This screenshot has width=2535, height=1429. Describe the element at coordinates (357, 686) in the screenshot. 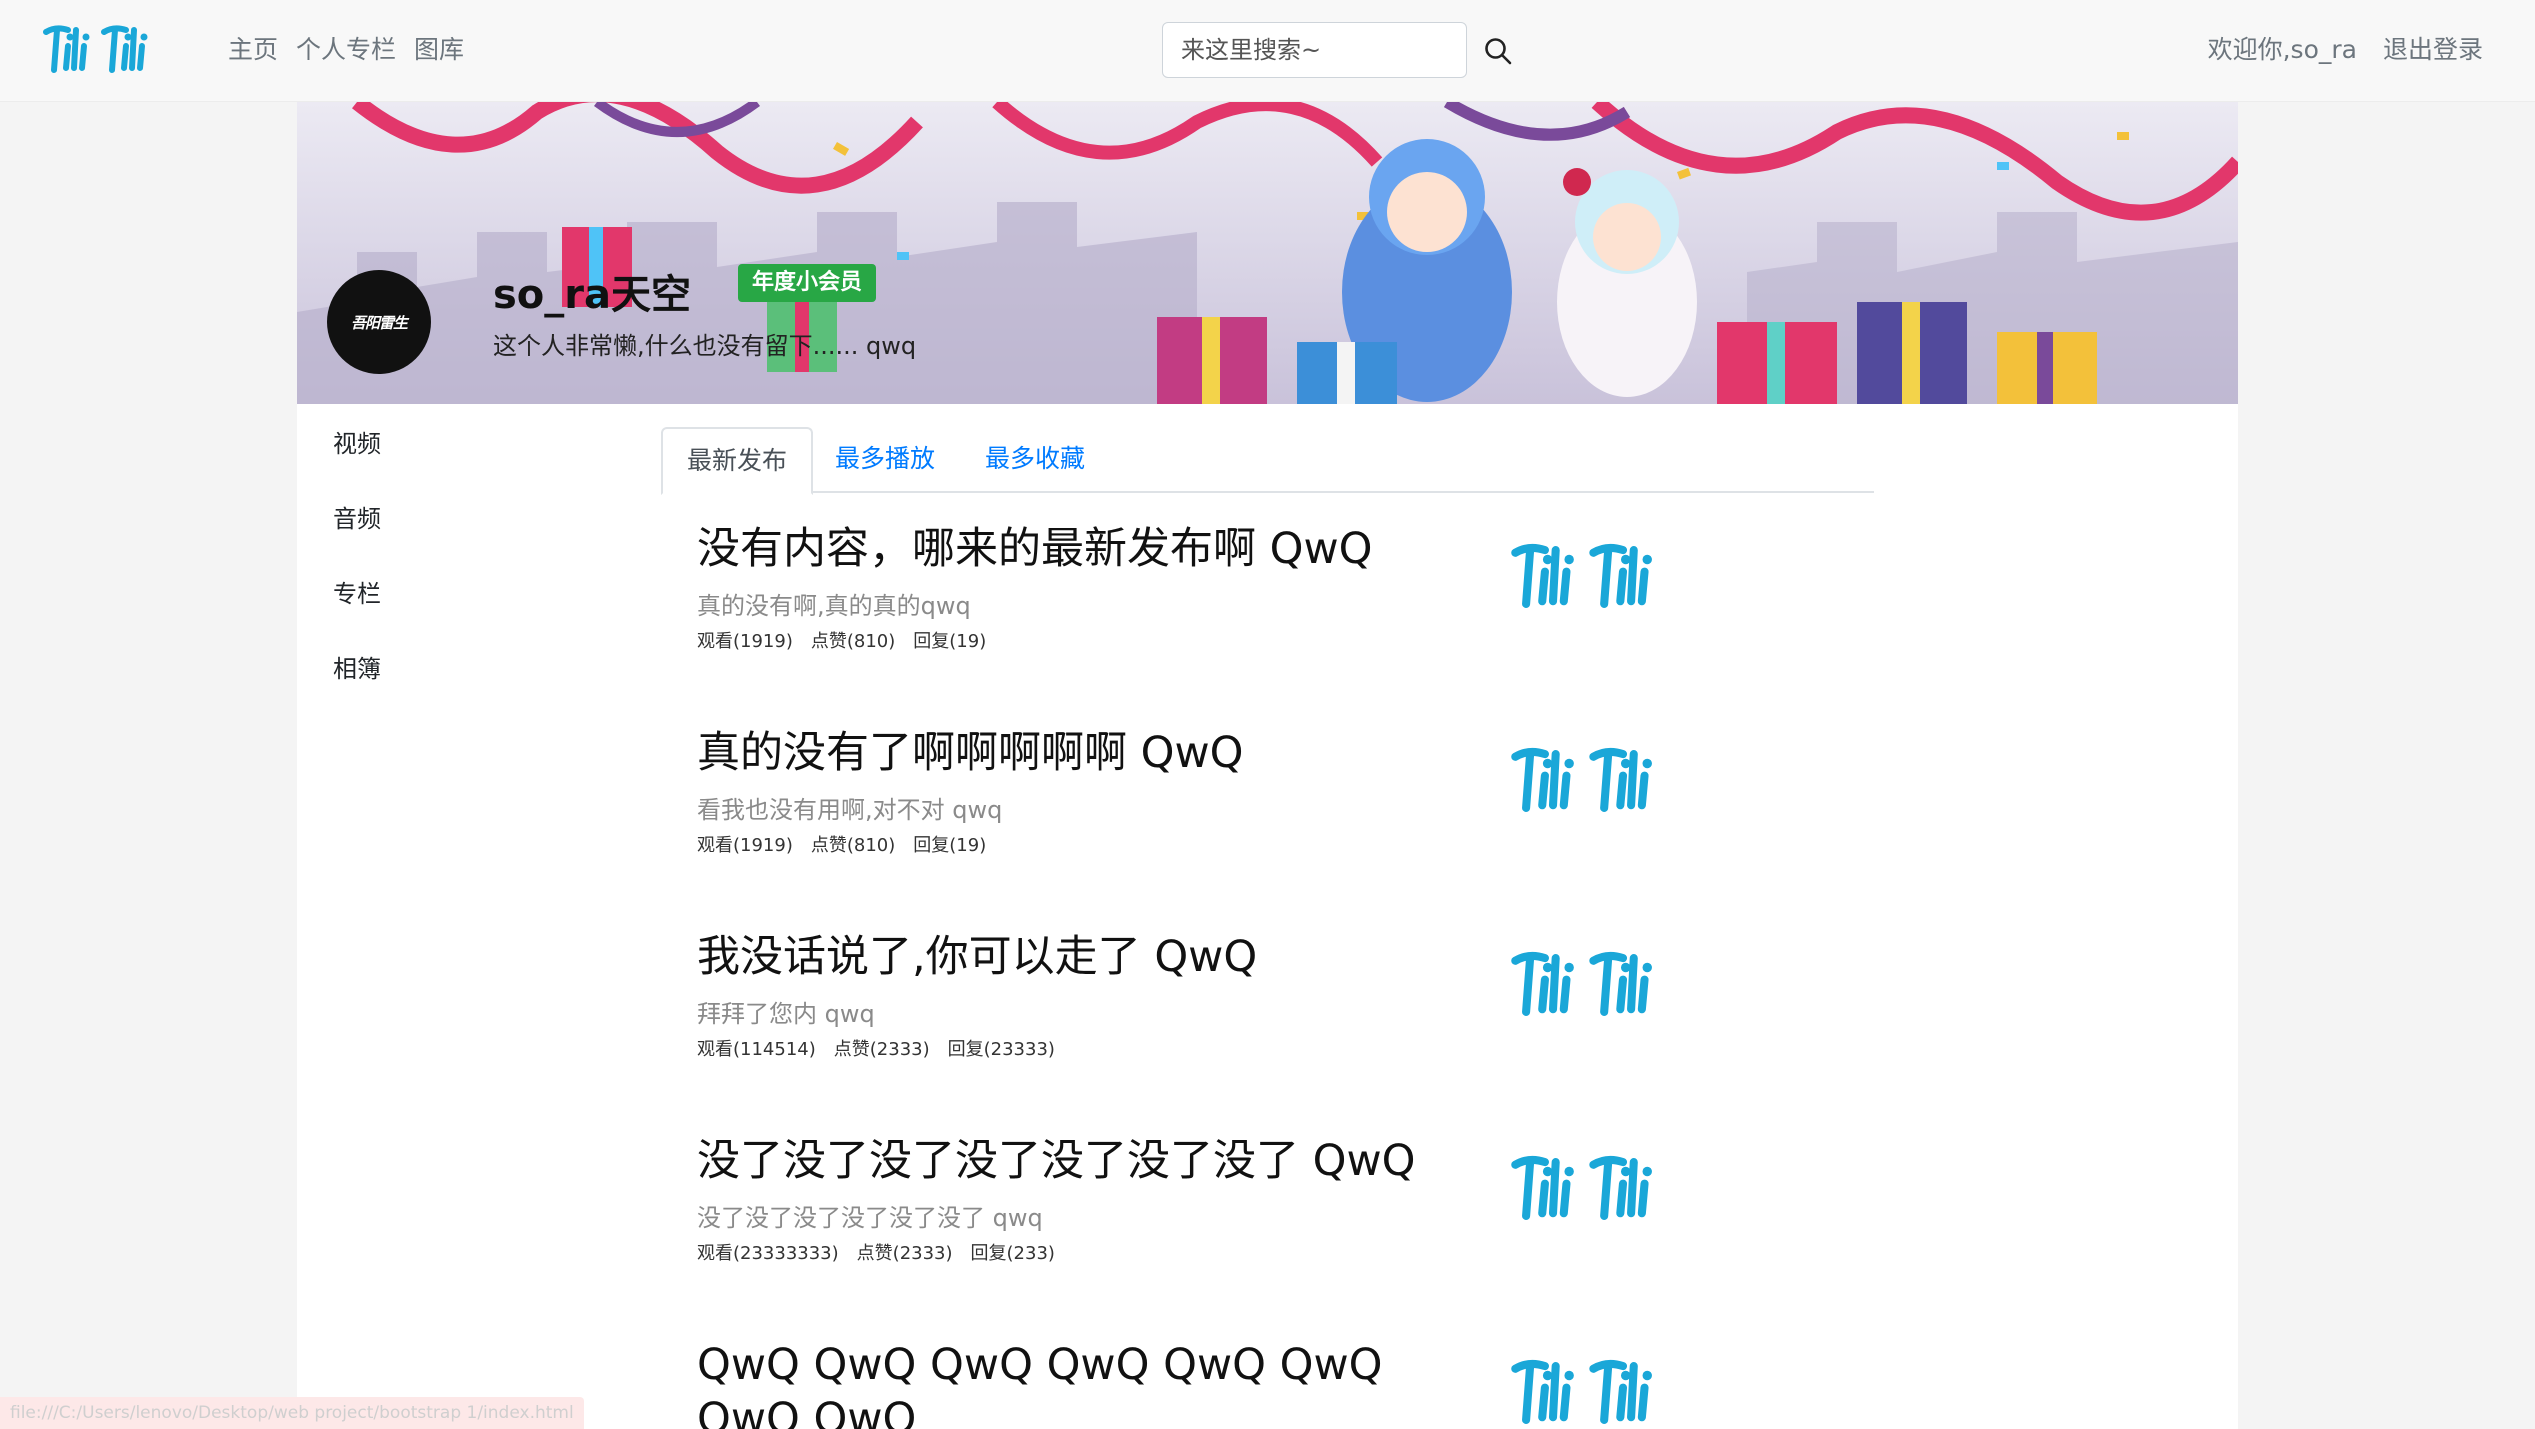

I see `sidebar-item-album: 相簿` at that location.